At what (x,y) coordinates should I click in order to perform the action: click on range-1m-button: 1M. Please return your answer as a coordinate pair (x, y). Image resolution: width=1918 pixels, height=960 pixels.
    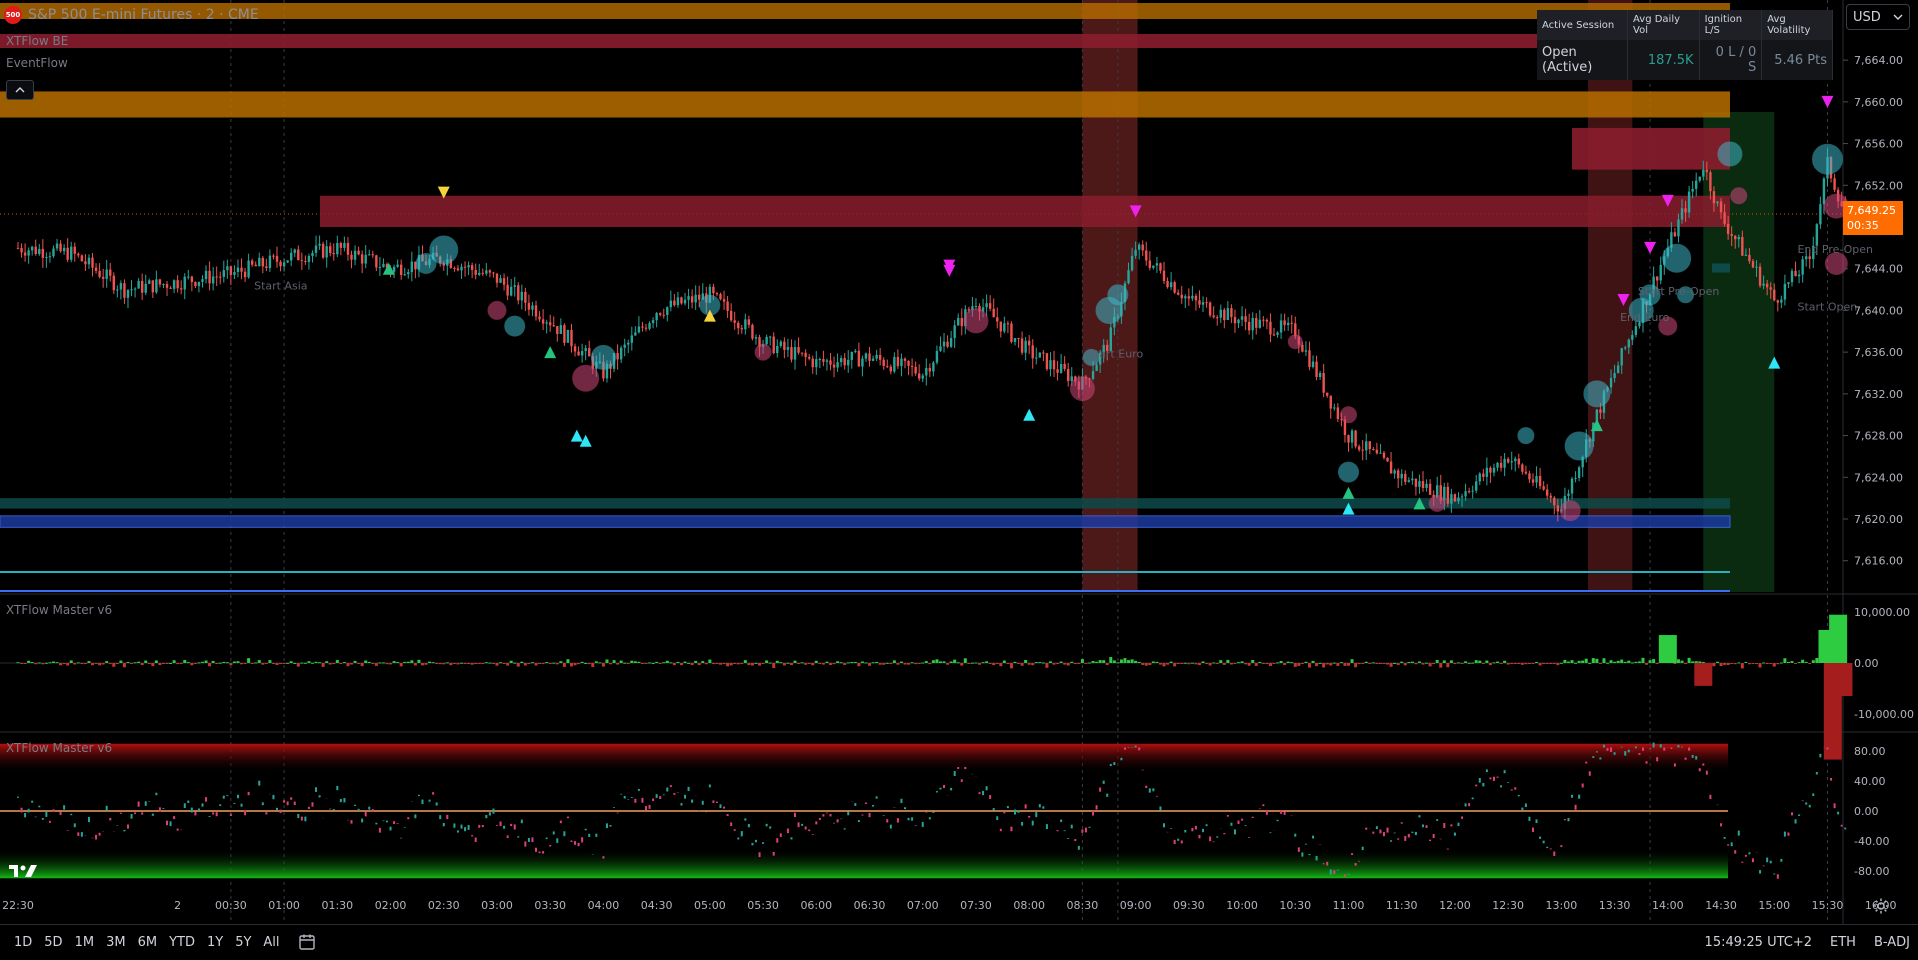
    Looking at the image, I should click on (85, 942).